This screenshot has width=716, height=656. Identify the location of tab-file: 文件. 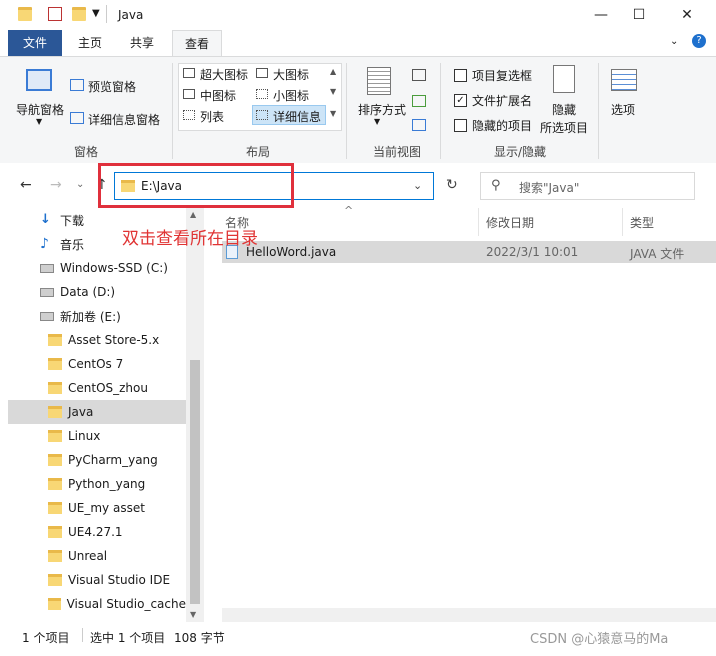
(35, 43).